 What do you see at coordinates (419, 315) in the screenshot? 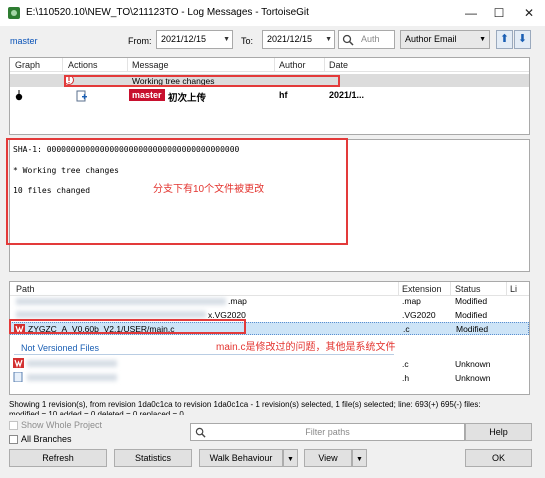
I see `file-extension: .VG2020` at bounding box center [419, 315].